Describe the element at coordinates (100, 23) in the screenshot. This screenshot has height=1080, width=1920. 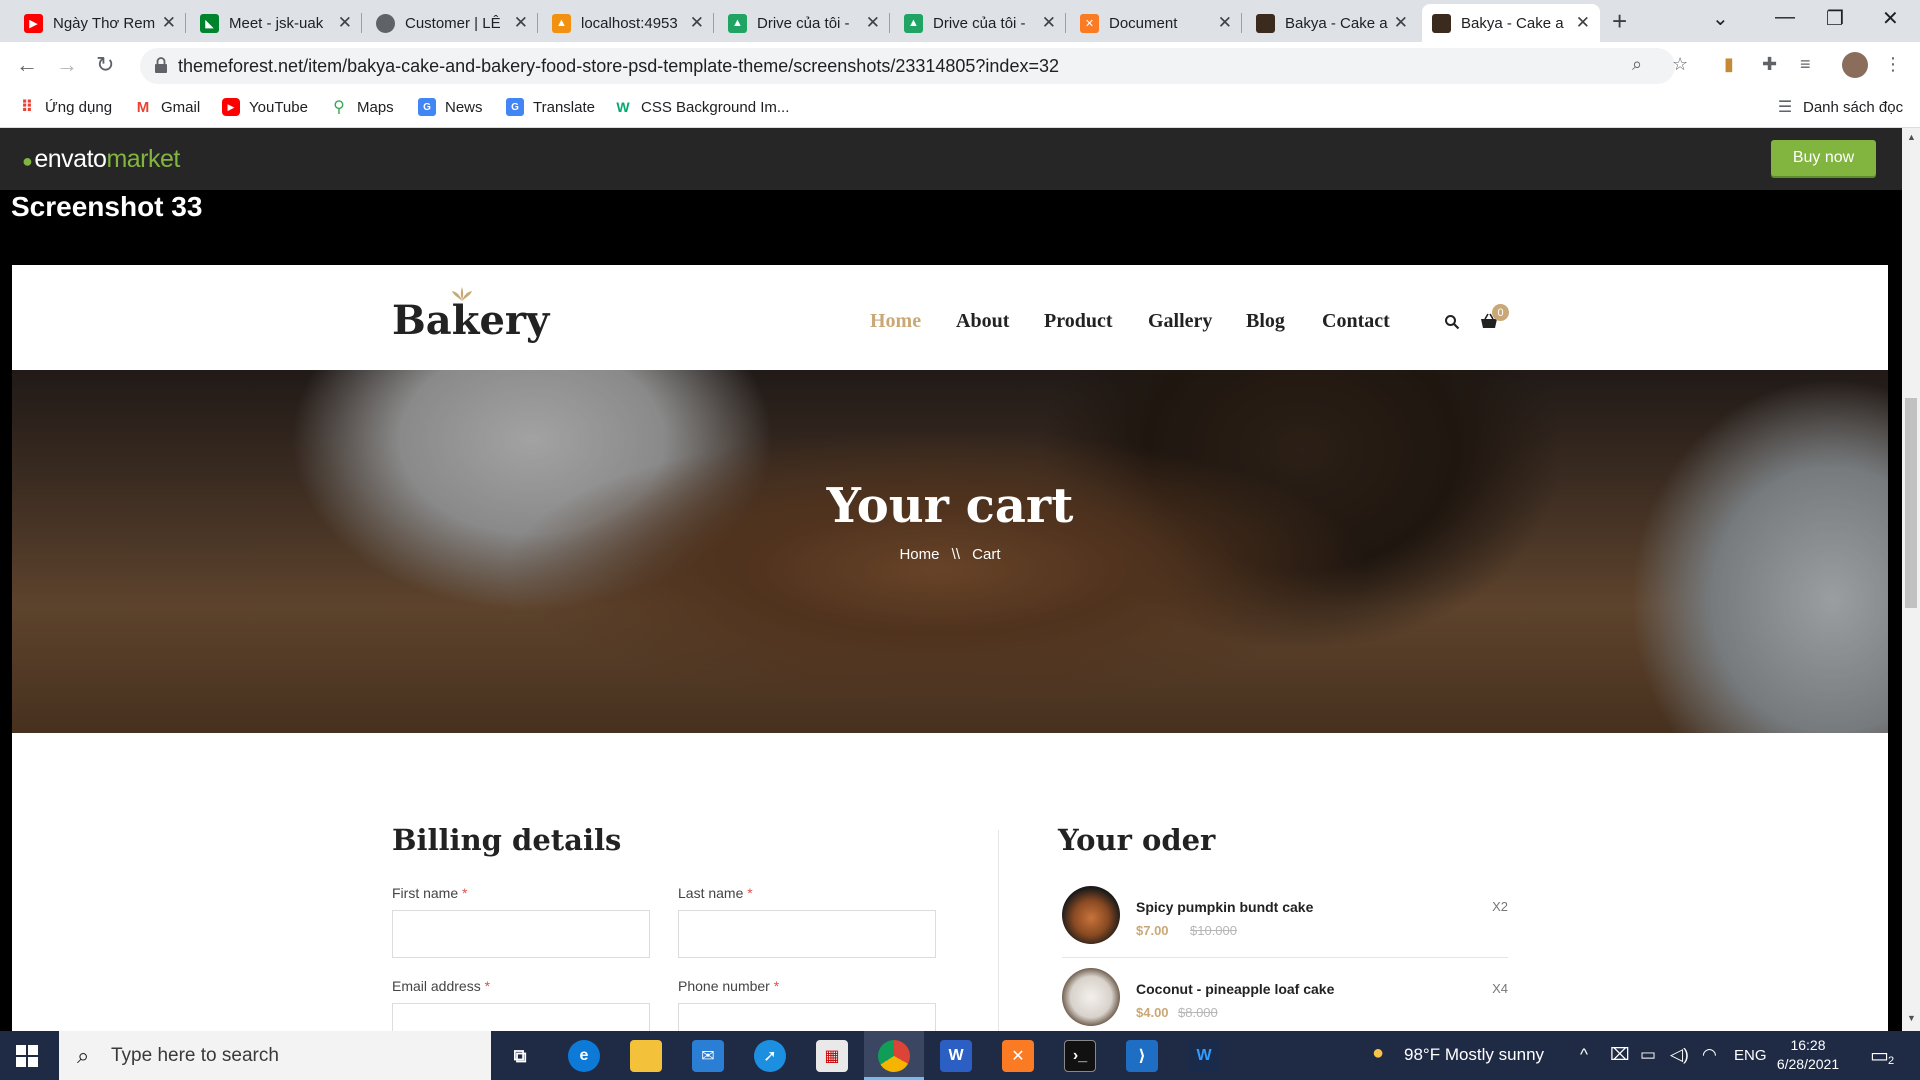
I see `browser-tab: ▶ Ngày Thơ Rem ✕` at that location.